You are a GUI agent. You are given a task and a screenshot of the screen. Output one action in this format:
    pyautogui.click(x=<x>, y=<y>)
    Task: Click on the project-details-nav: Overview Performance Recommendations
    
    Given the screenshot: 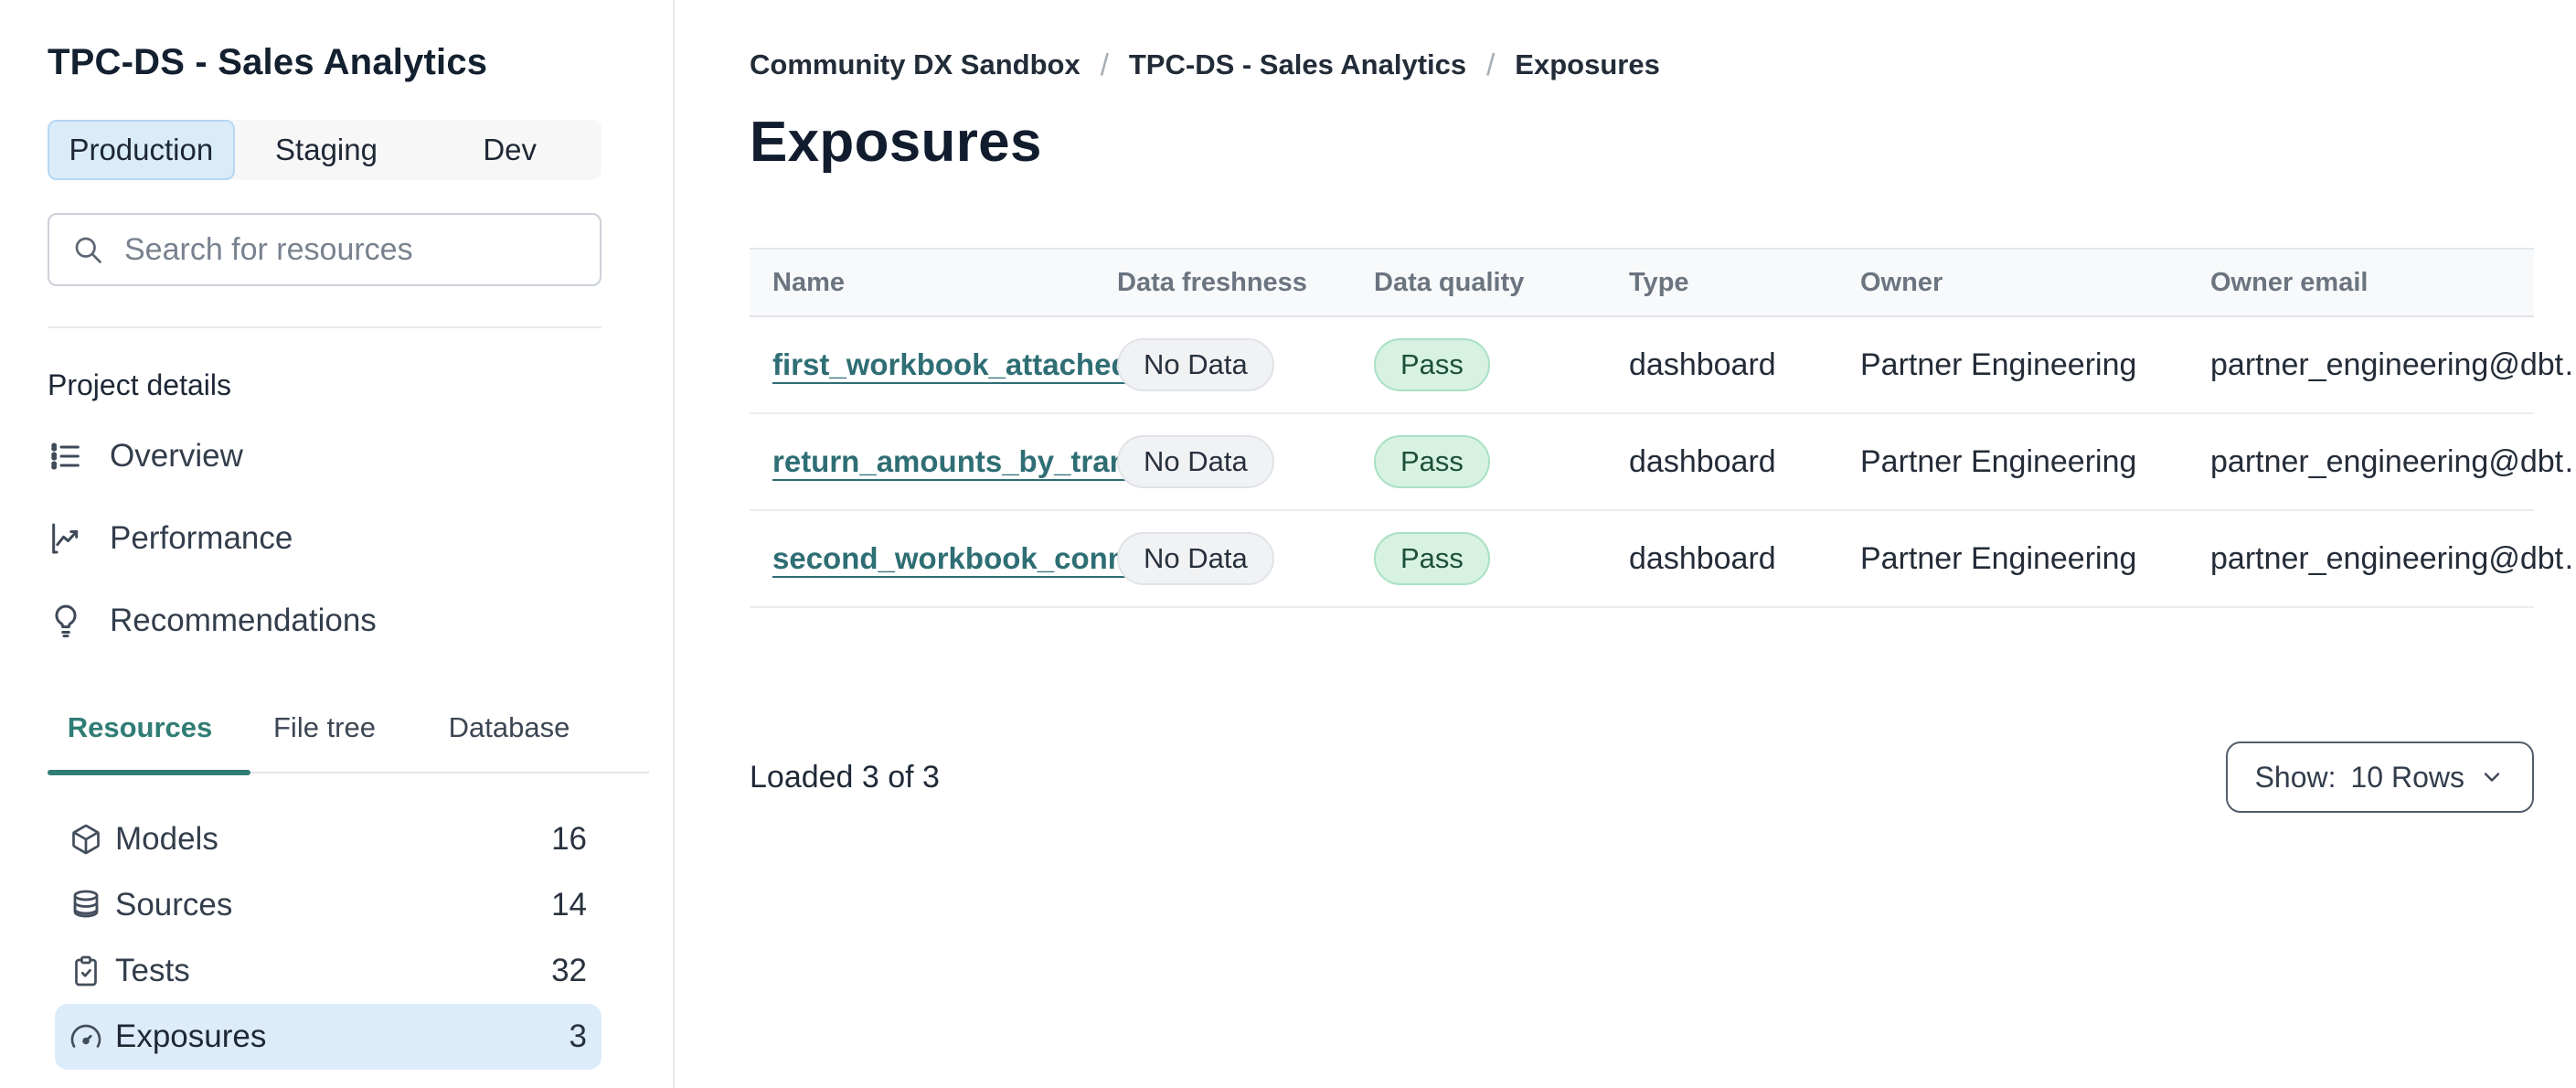 What is the action you would take?
    pyautogui.click(x=324, y=538)
    